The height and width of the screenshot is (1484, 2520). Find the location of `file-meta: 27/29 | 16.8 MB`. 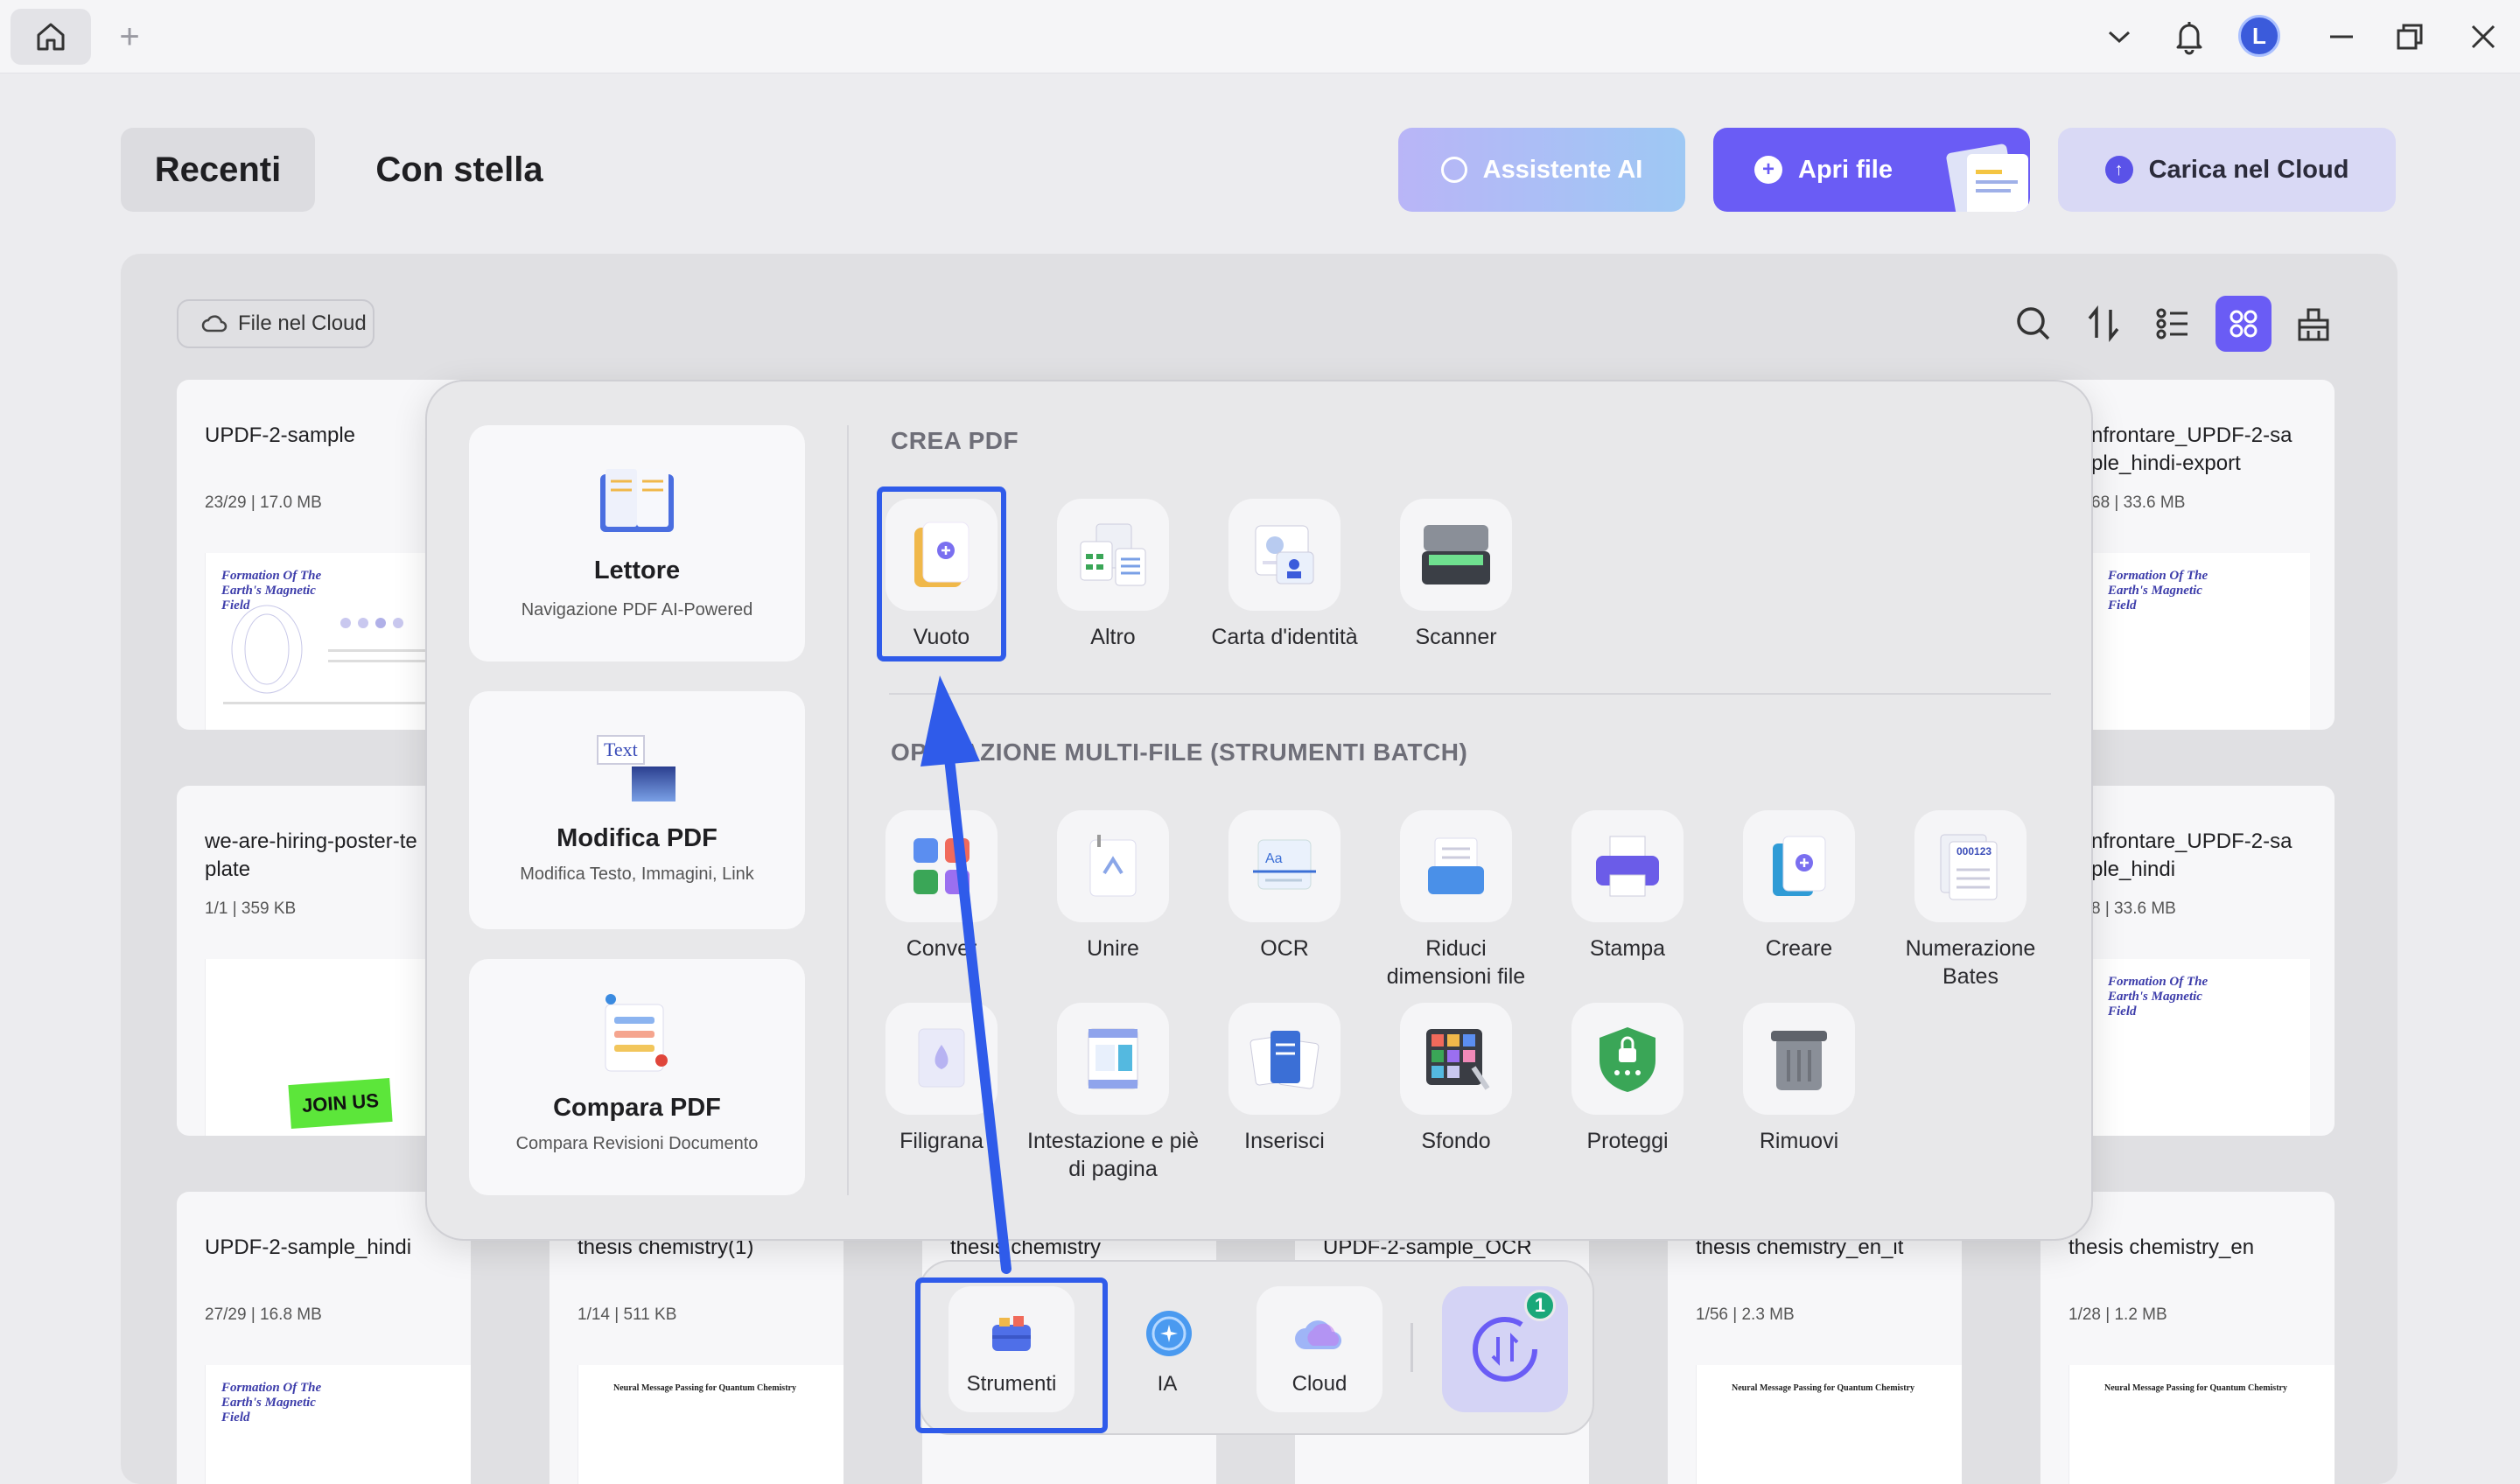

file-meta: 27/29 | 16.8 MB is located at coordinates (263, 1315).